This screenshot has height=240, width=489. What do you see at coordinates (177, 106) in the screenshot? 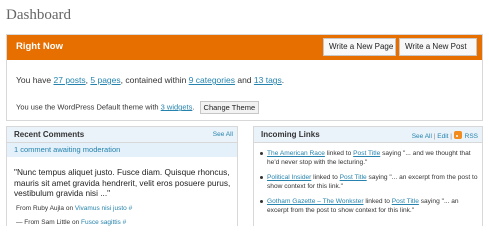
I see `widgets-count-link: 3 widgets` at bounding box center [177, 106].